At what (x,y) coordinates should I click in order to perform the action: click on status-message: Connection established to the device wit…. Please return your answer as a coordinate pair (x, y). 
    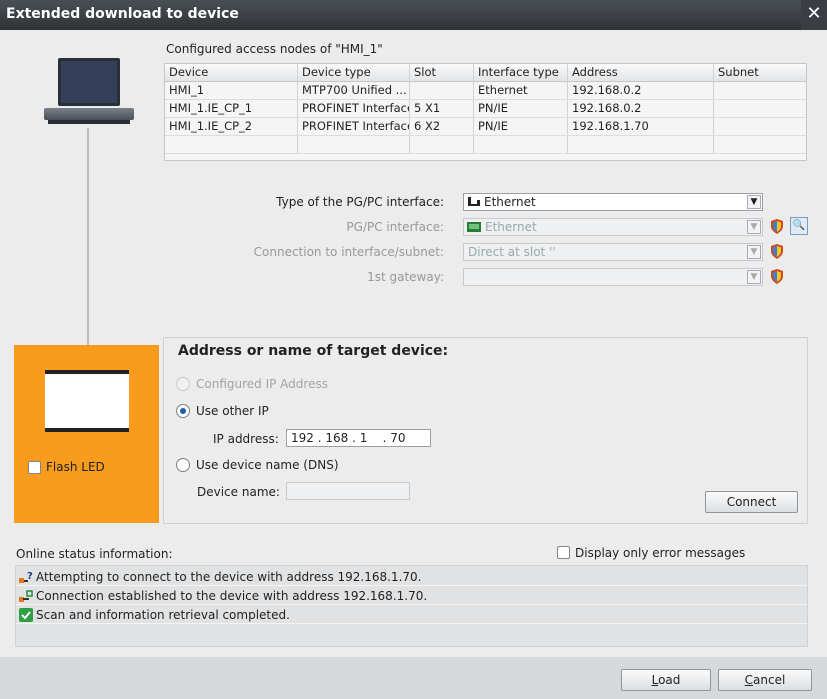
    Looking at the image, I should click on (411, 596).